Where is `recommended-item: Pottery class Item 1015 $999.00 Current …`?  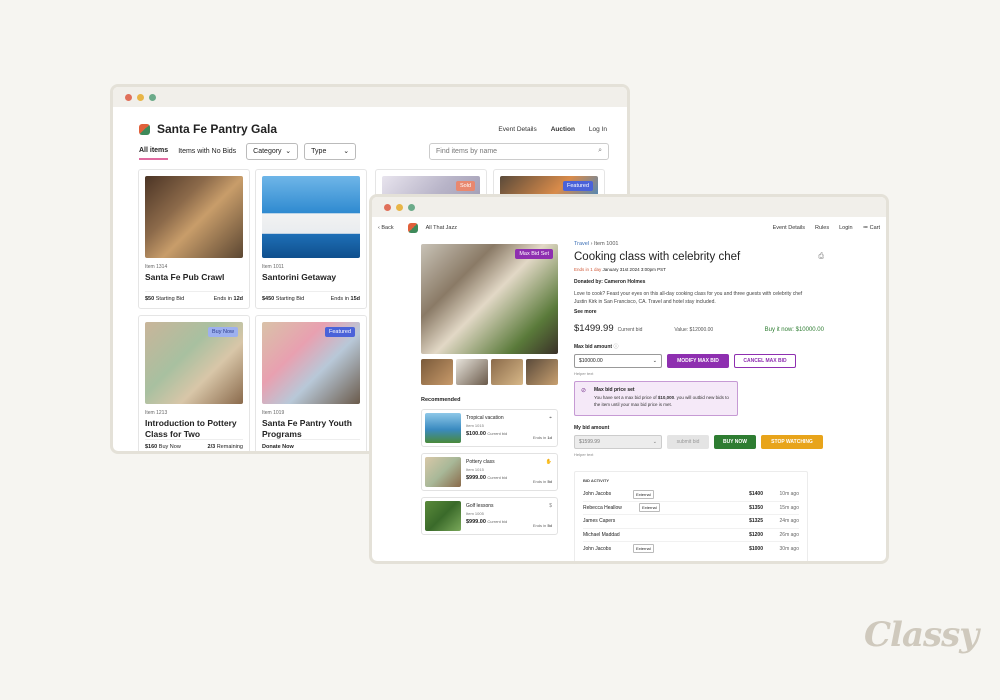 recommended-item: Pottery class Item 1015 $999.00 Current … is located at coordinates (489, 472).